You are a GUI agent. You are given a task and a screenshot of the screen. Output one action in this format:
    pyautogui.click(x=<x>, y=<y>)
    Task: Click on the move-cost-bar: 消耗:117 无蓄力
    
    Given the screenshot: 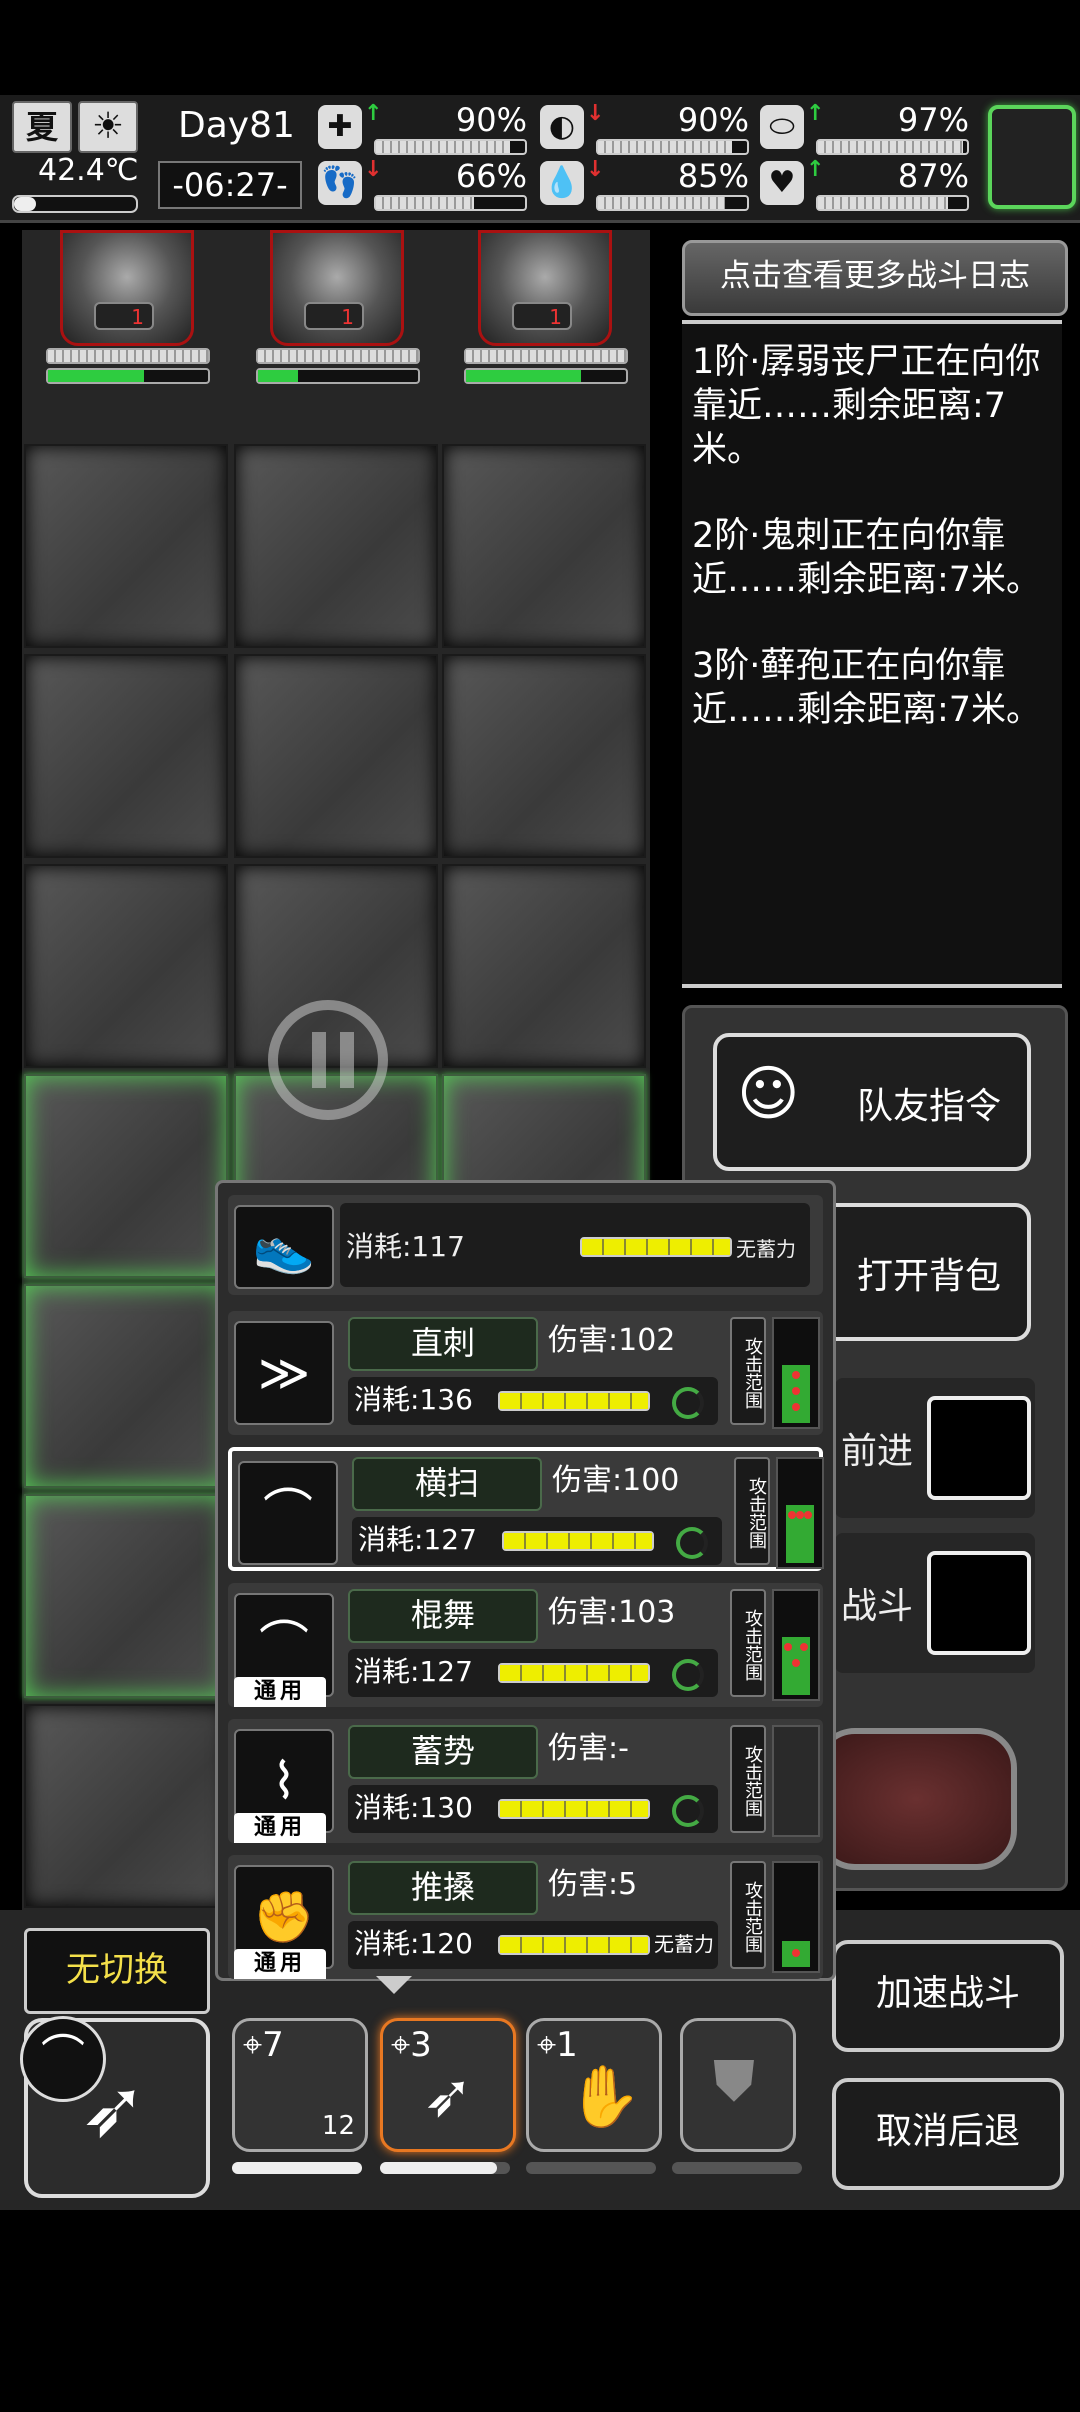 What is the action you would take?
    pyautogui.click(x=575, y=1245)
    